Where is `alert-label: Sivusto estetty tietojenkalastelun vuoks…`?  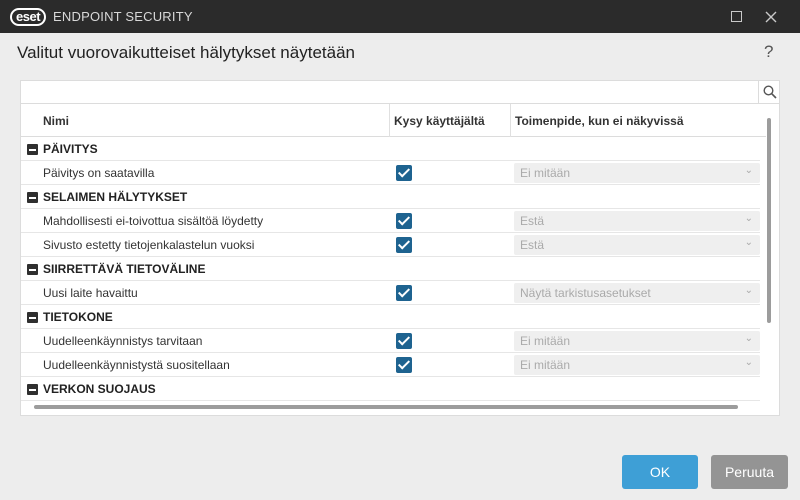
alert-label: Sivusto estetty tietojenkalastelun vuoks… is located at coordinates (149, 245).